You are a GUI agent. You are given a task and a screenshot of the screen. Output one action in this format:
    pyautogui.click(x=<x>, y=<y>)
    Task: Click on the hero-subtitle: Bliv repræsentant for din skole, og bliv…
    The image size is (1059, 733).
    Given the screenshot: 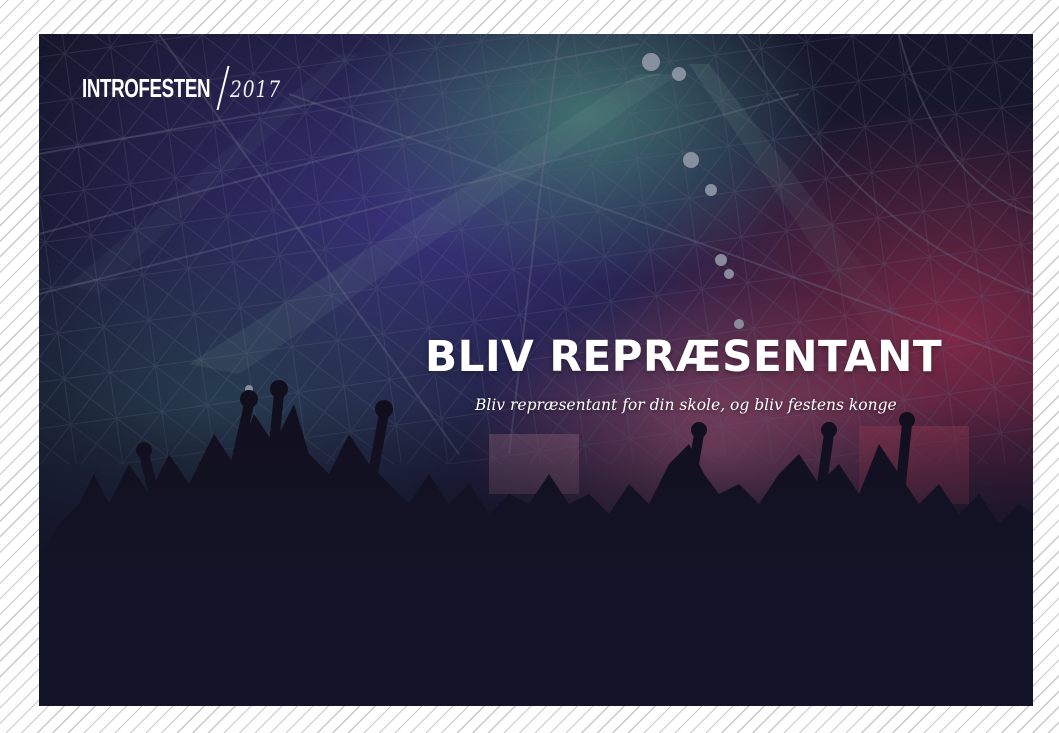 What is the action you would take?
    pyautogui.click(x=686, y=405)
    